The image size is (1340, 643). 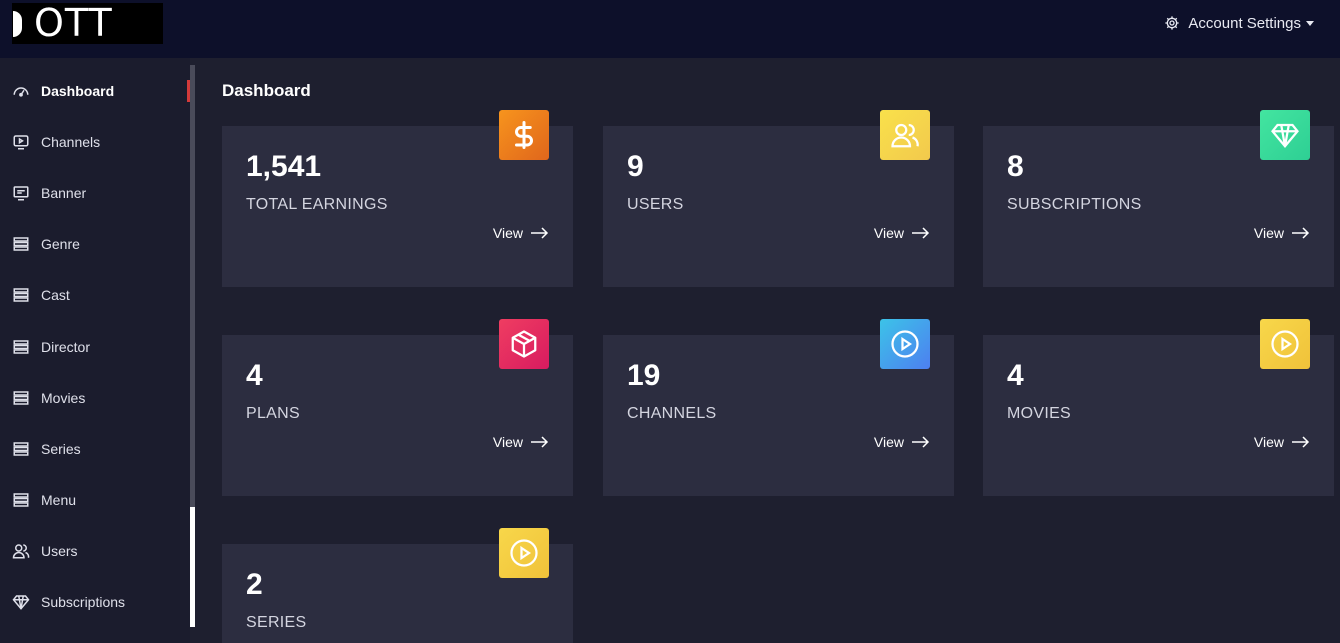 What do you see at coordinates (17, 23) in the screenshot?
I see `logo-mark` at bounding box center [17, 23].